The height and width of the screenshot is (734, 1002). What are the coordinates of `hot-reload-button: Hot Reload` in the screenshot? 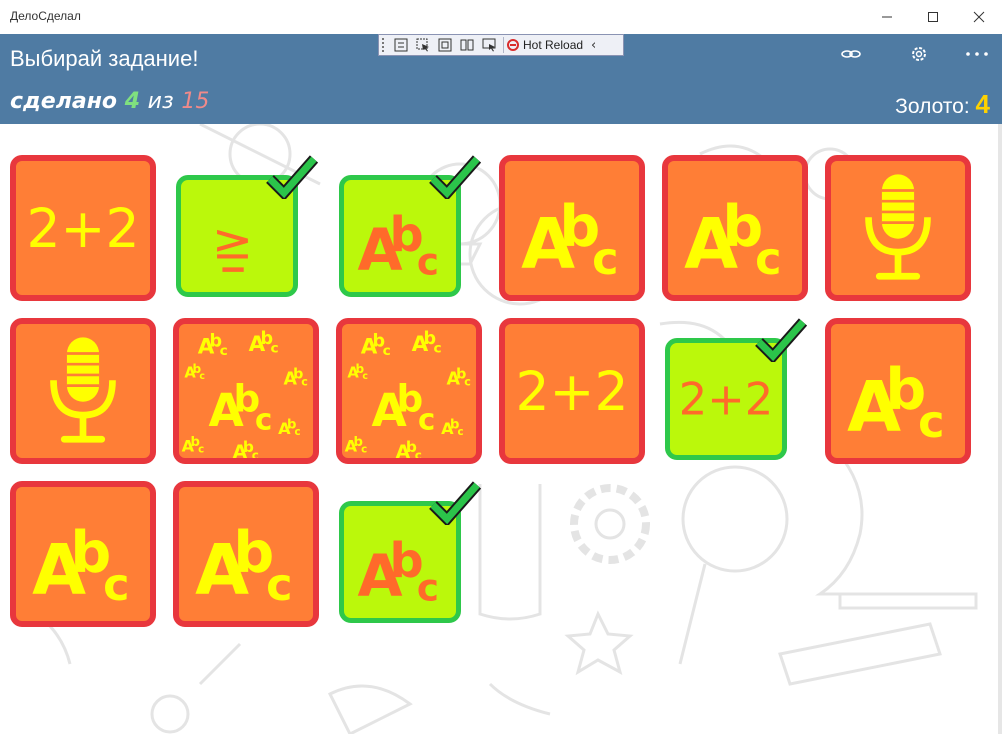 It's located at (545, 45).